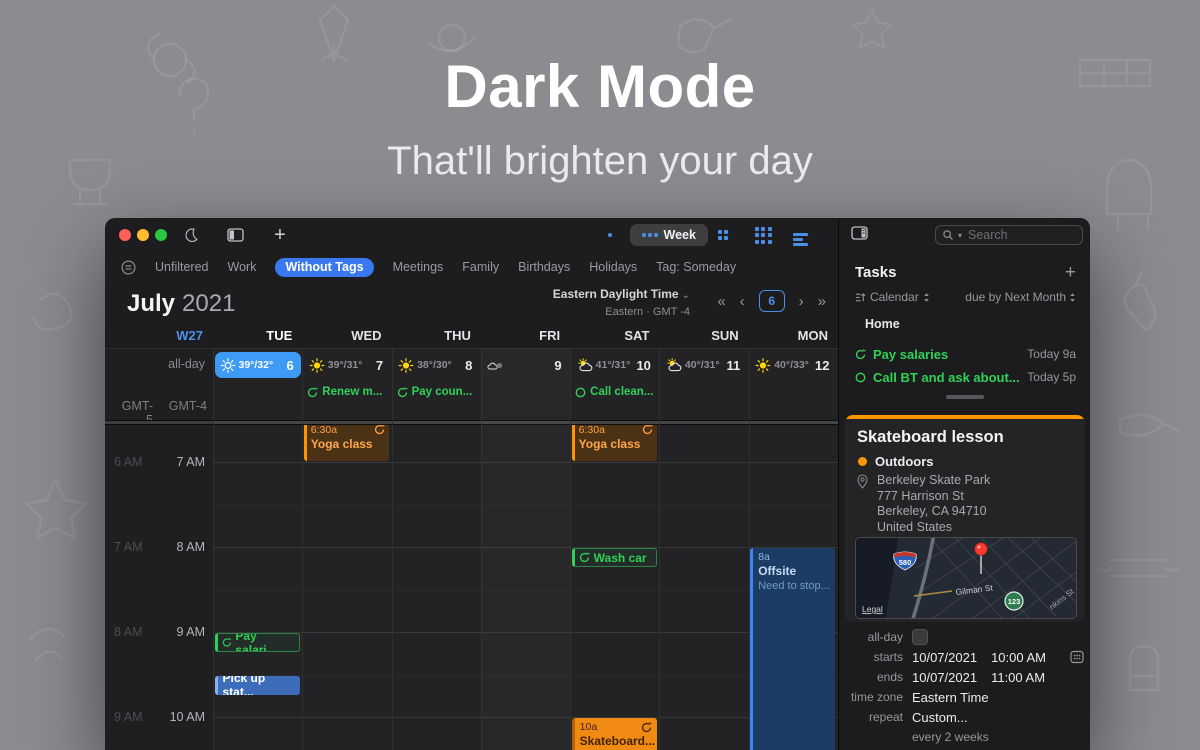 This screenshot has width=1200, height=750. Describe the element at coordinates (347, 365) in the screenshot. I see `day-weather-cell-wed: 39°/31° 7` at that location.